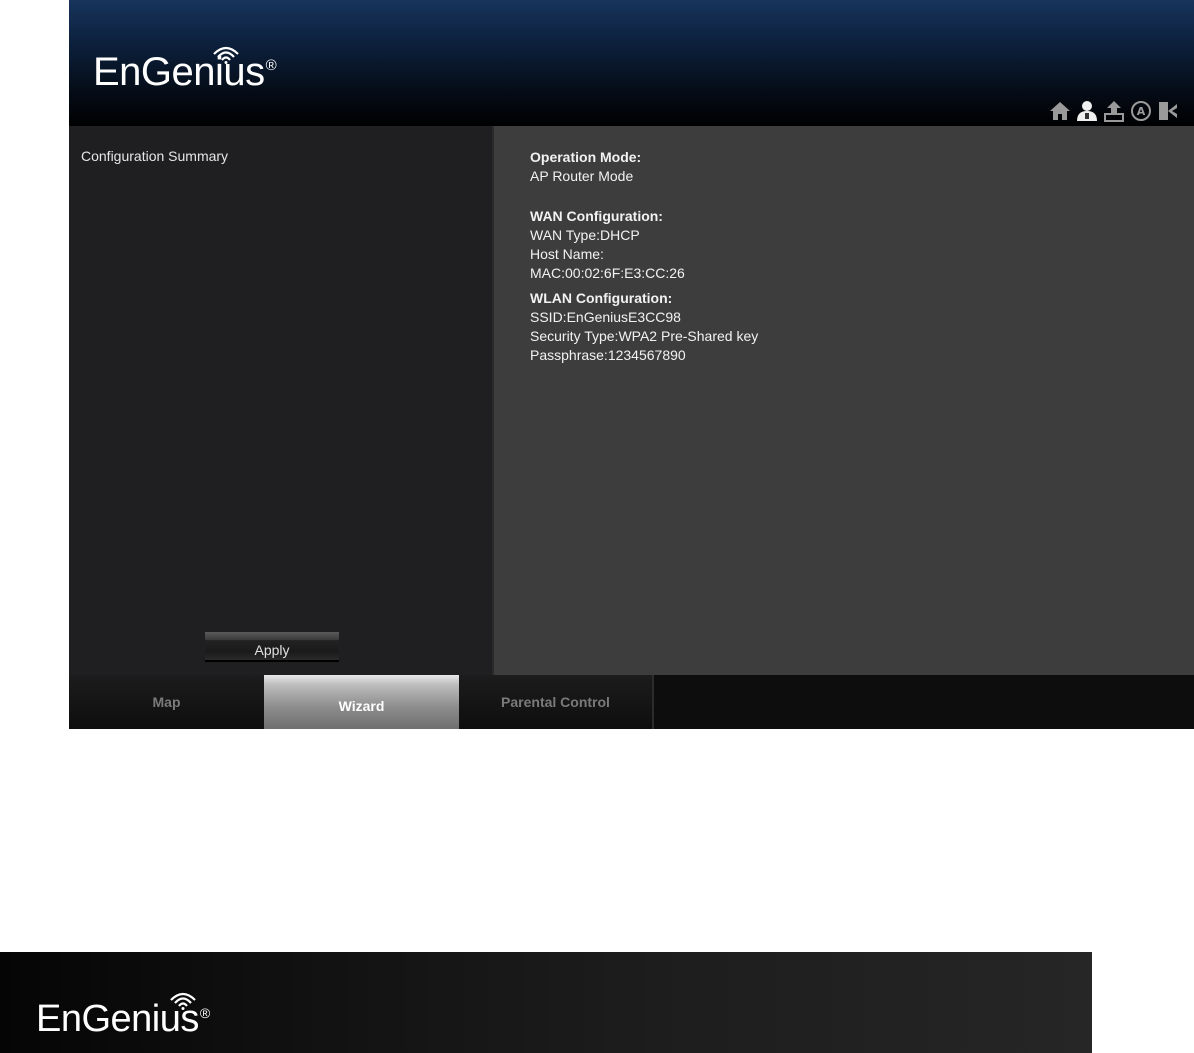 Image resolution: width=1194 pixels, height=1053 pixels. I want to click on svg-text: A, so click(1141, 111).